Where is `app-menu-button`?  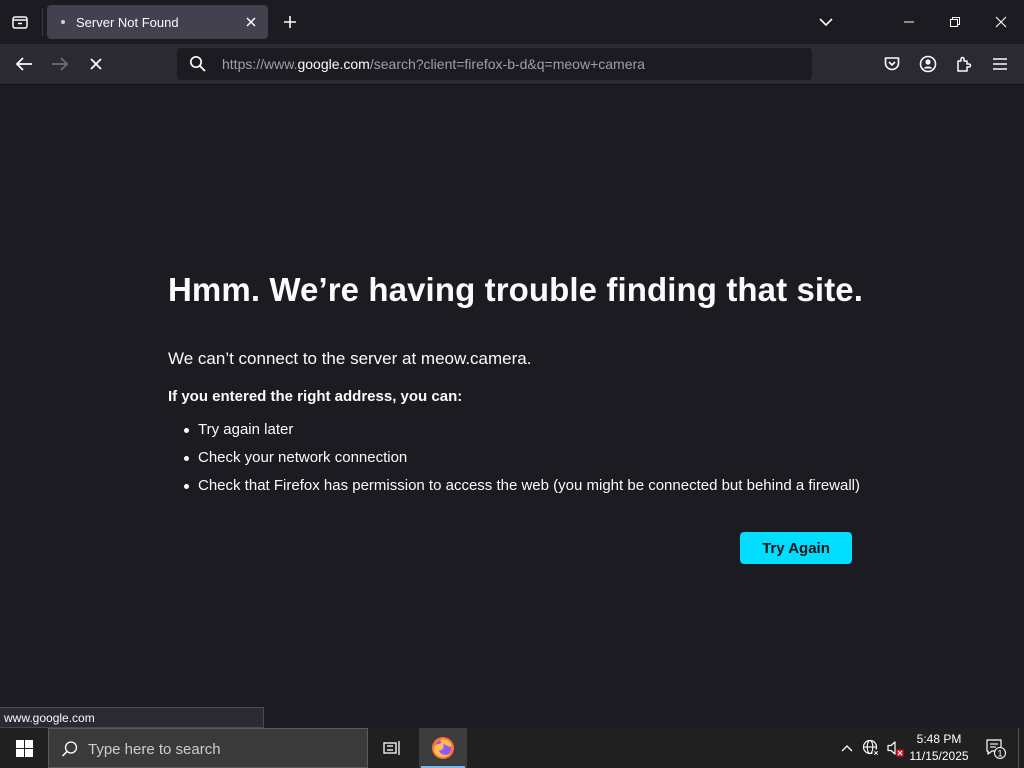
app-menu-button is located at coordinates (1000, 64).